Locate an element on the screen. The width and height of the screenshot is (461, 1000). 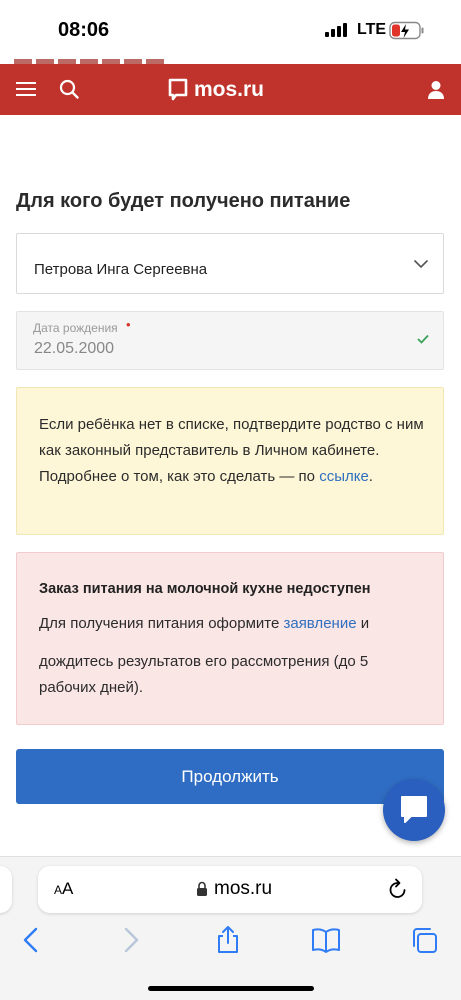
previous-tab-edge is located at coordinates (6, 889).